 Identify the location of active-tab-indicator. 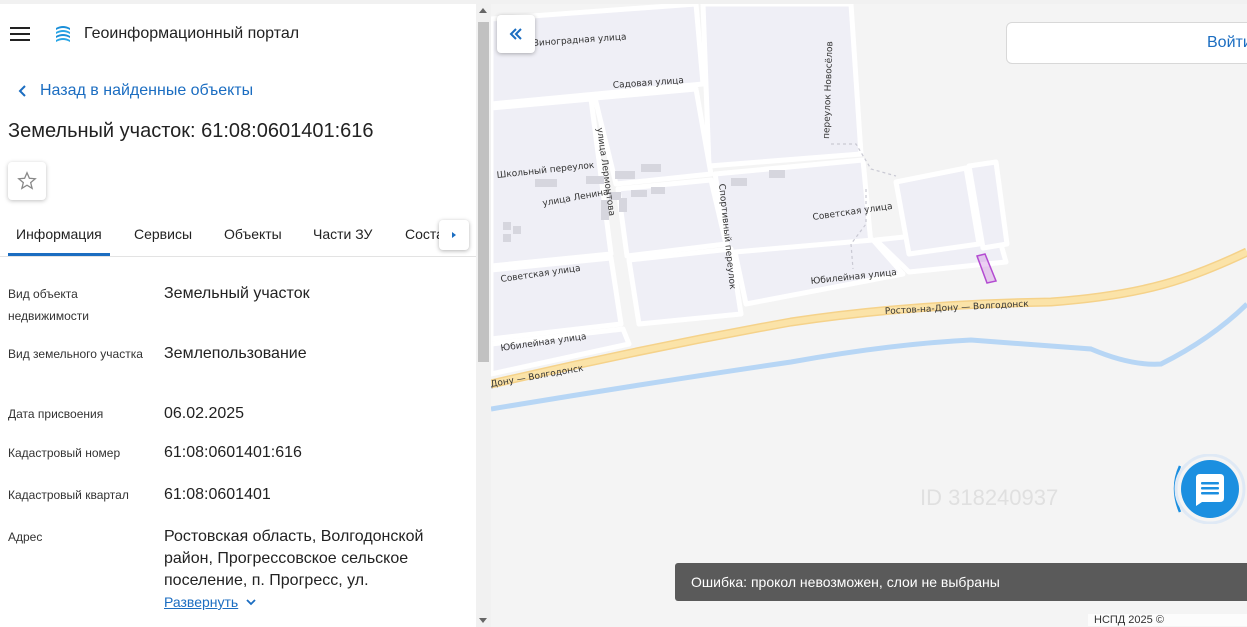
(59, 254).